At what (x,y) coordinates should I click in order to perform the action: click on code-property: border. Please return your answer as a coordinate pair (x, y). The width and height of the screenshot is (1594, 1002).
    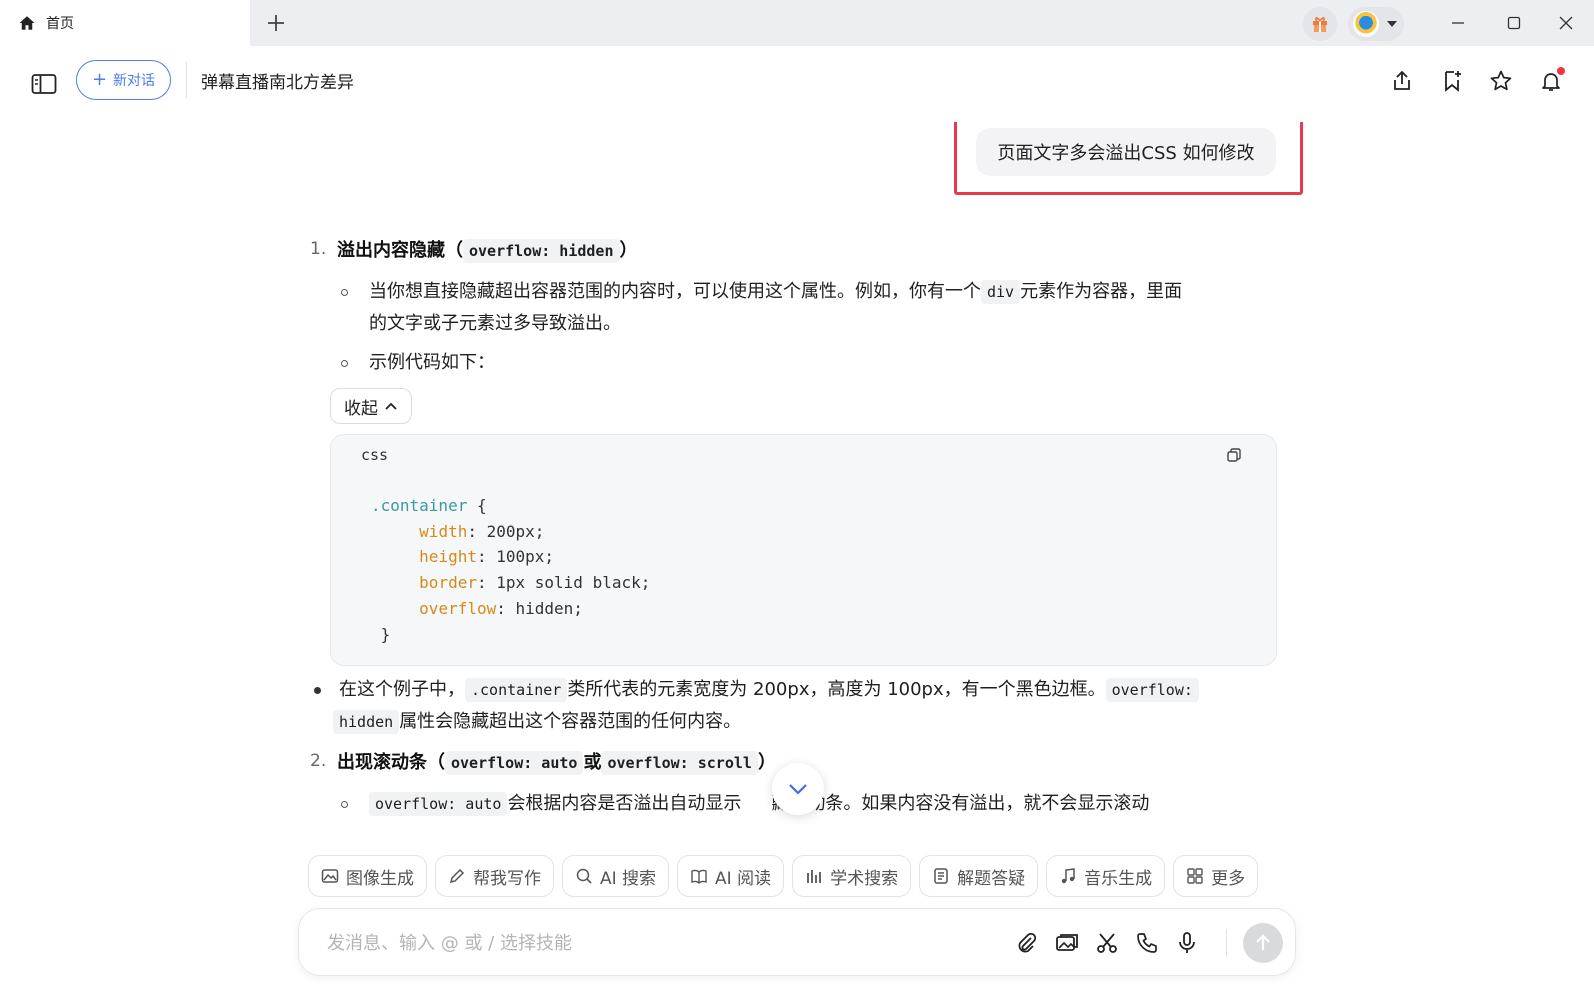
    Looking at the image, I should click on (448, 583).